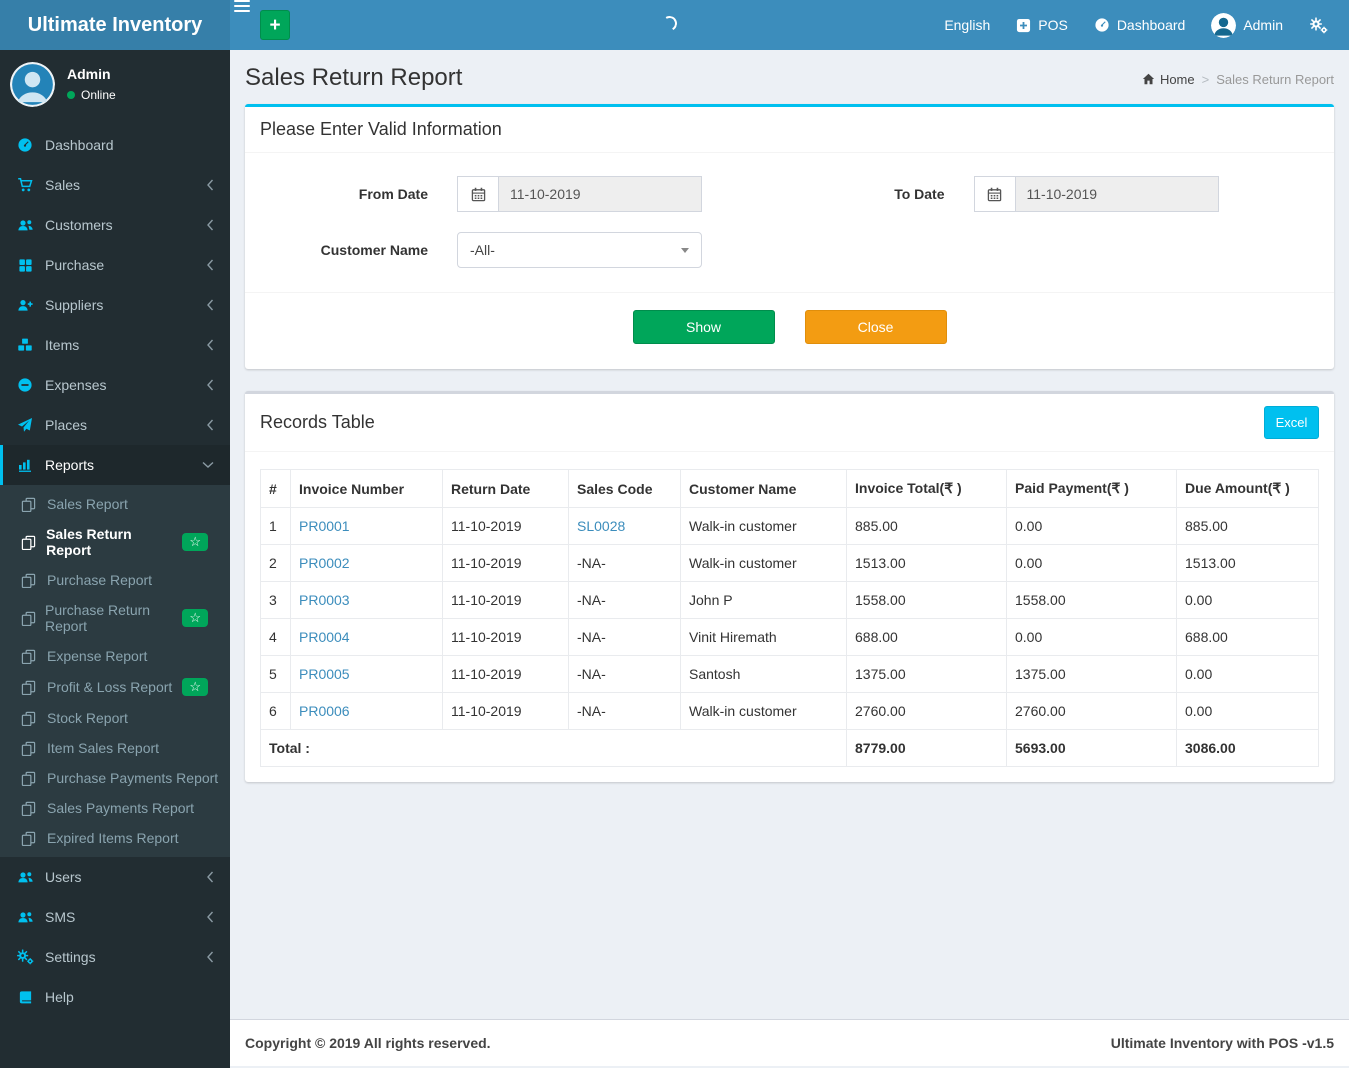  Describe the element at coordinates (98, 95) in the screenshot. I see `online-status-label: Online` at that location.